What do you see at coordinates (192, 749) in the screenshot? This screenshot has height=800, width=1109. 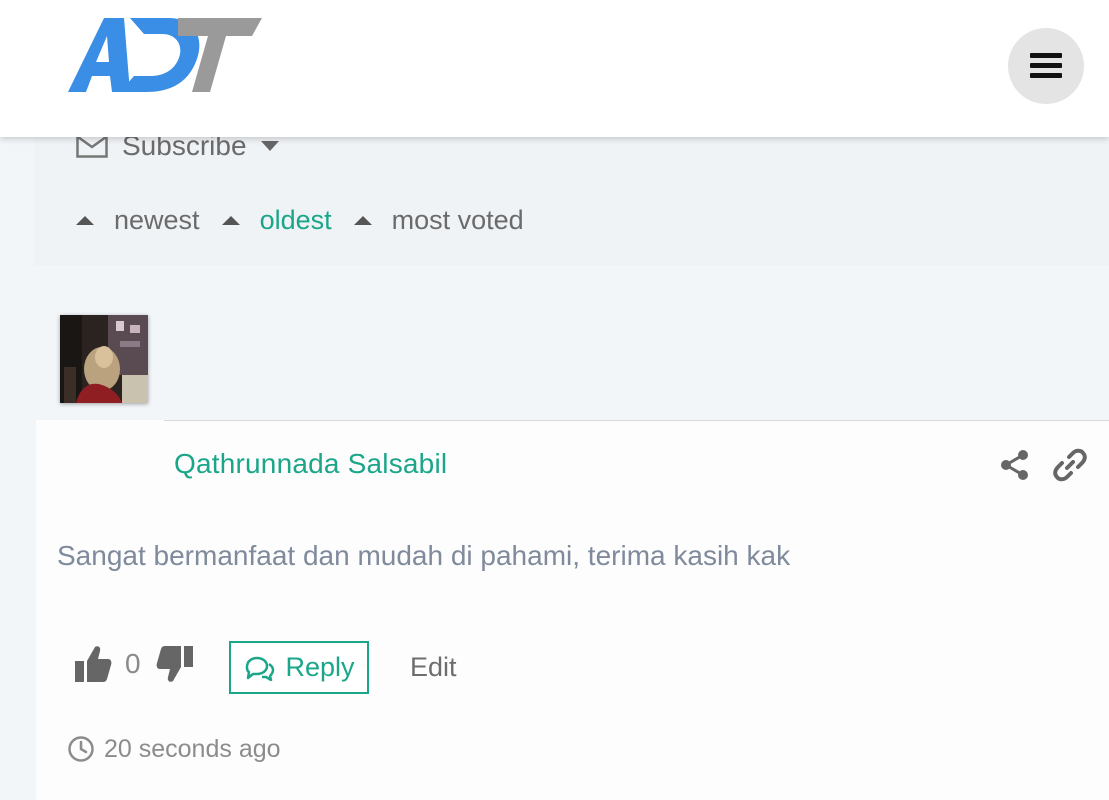 I see `comment-timestamp: 20 seconds ago` at bounding box center [192, 749].